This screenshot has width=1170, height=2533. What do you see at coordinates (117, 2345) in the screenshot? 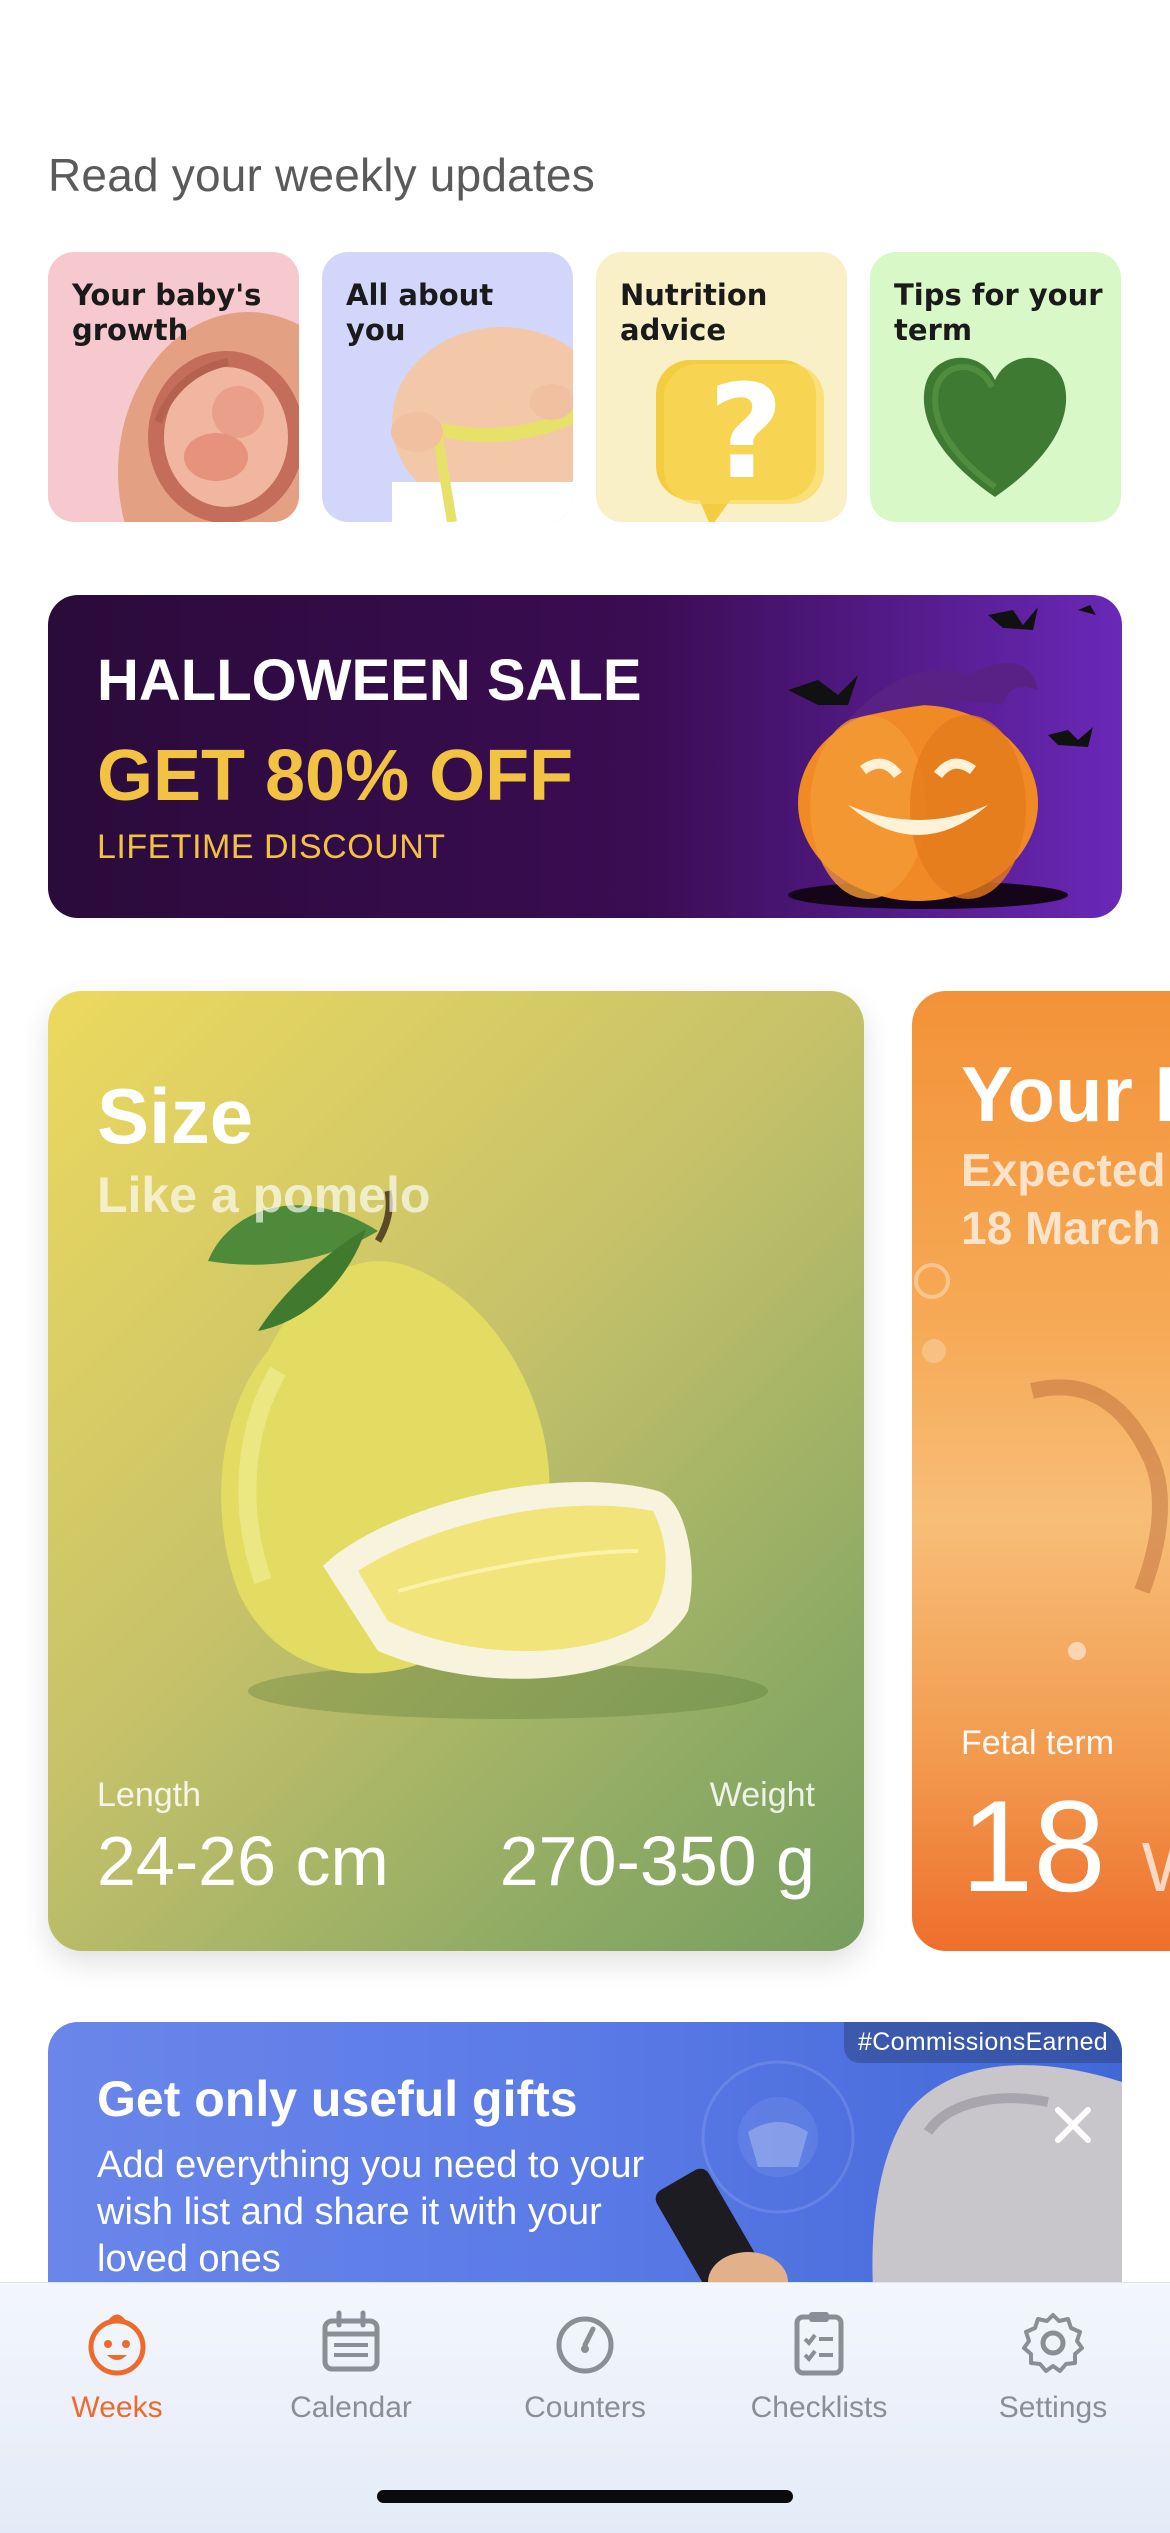
I see `baby-face-icon` at bounding box center [117, 2345].